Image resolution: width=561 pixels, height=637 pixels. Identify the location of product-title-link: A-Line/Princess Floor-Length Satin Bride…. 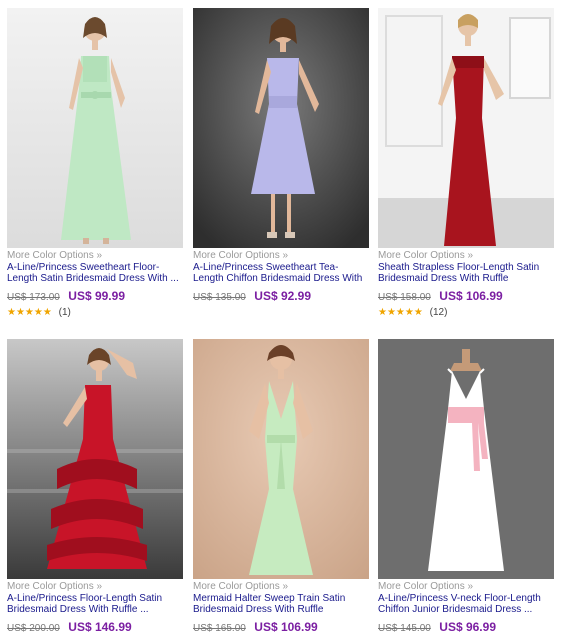
(95, 604).